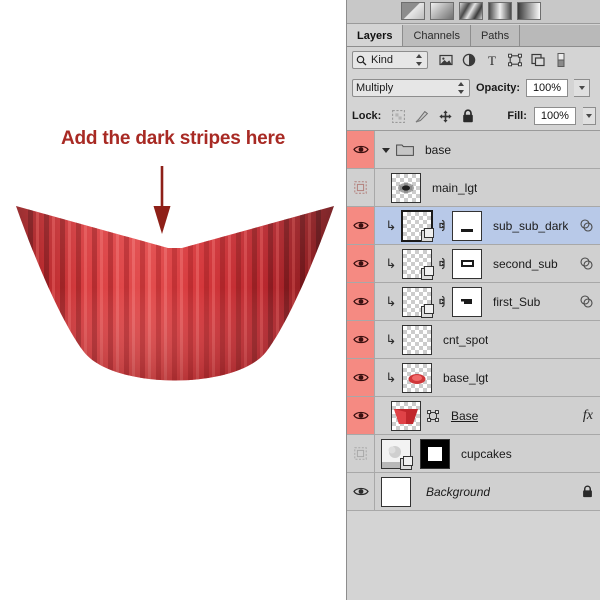 The height and width of the screenshot is (600, 600). What do you see at coordinates (473, 416) in the screenshot?
I see `layer-row-base: Base fx` at bounding box center [473, 416].